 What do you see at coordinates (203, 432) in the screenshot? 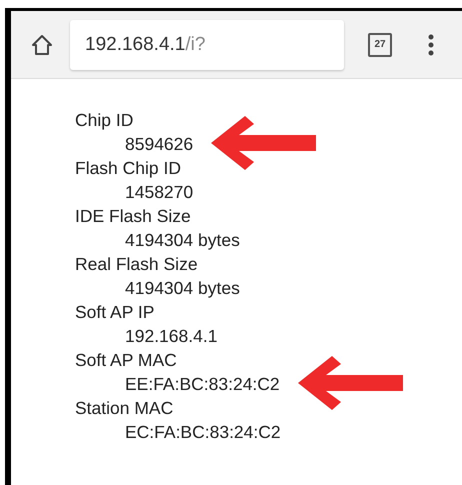
I see `info-value: EC:FA:BC:83:24:C2` at bounding box center [203, 432].